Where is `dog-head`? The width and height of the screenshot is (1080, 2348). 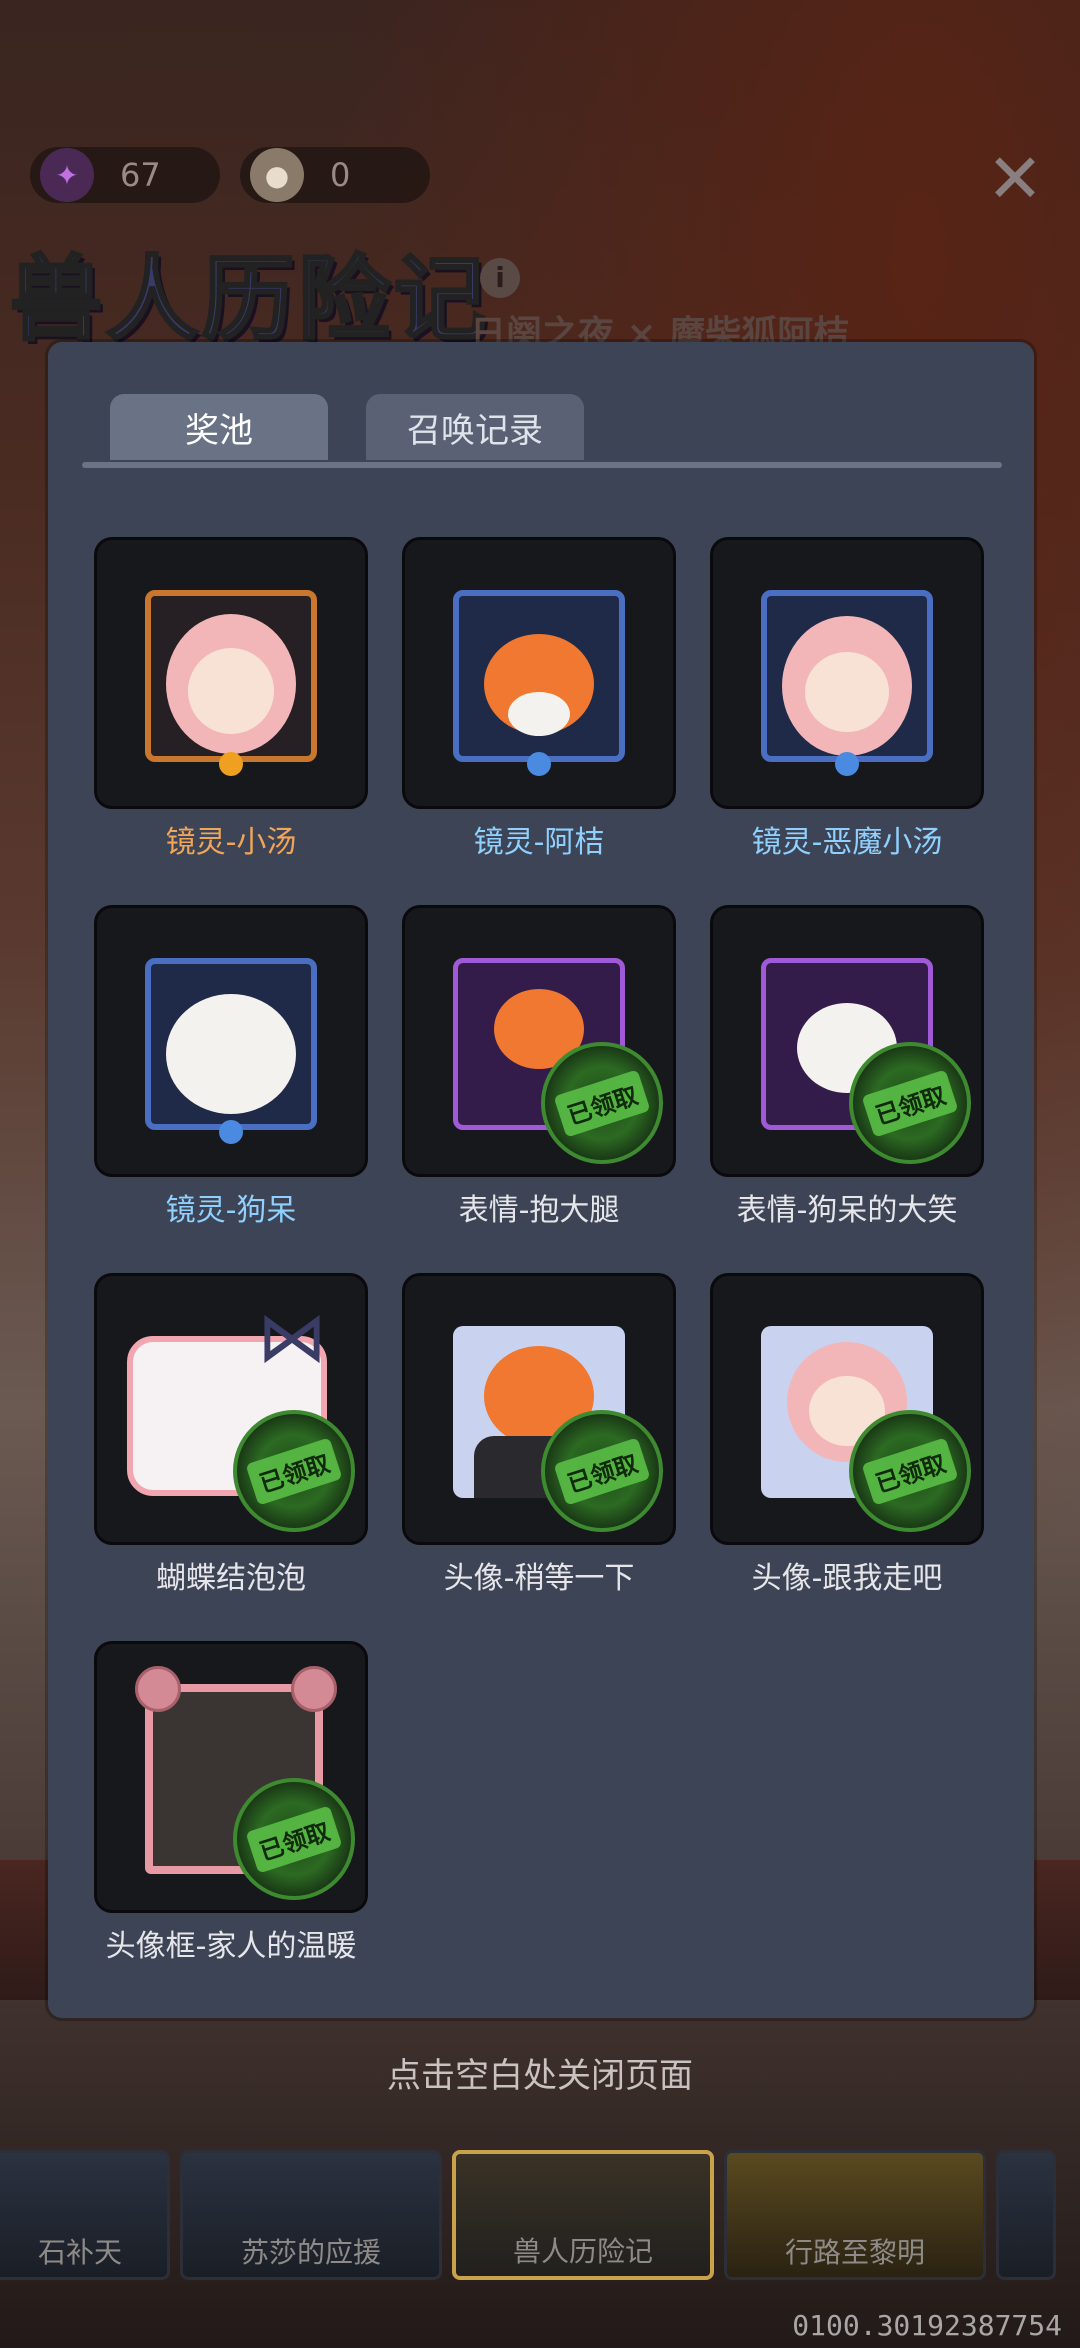 dog-head is located at coordinates (231, 1054).